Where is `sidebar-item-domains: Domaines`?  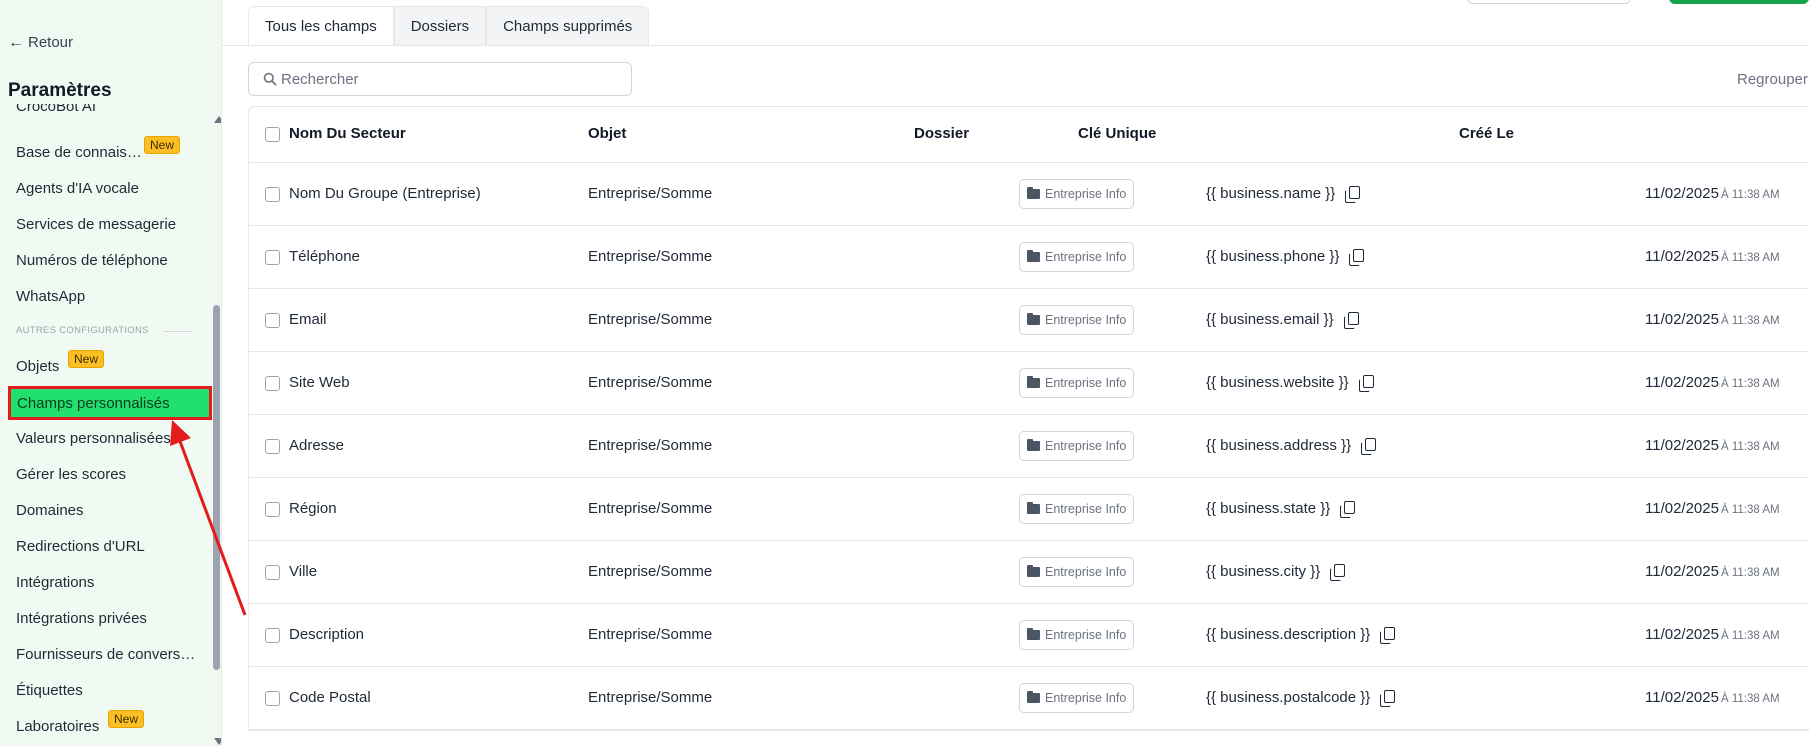
sidebar-item-domains: Domaines is located at coordinates (50, 510).